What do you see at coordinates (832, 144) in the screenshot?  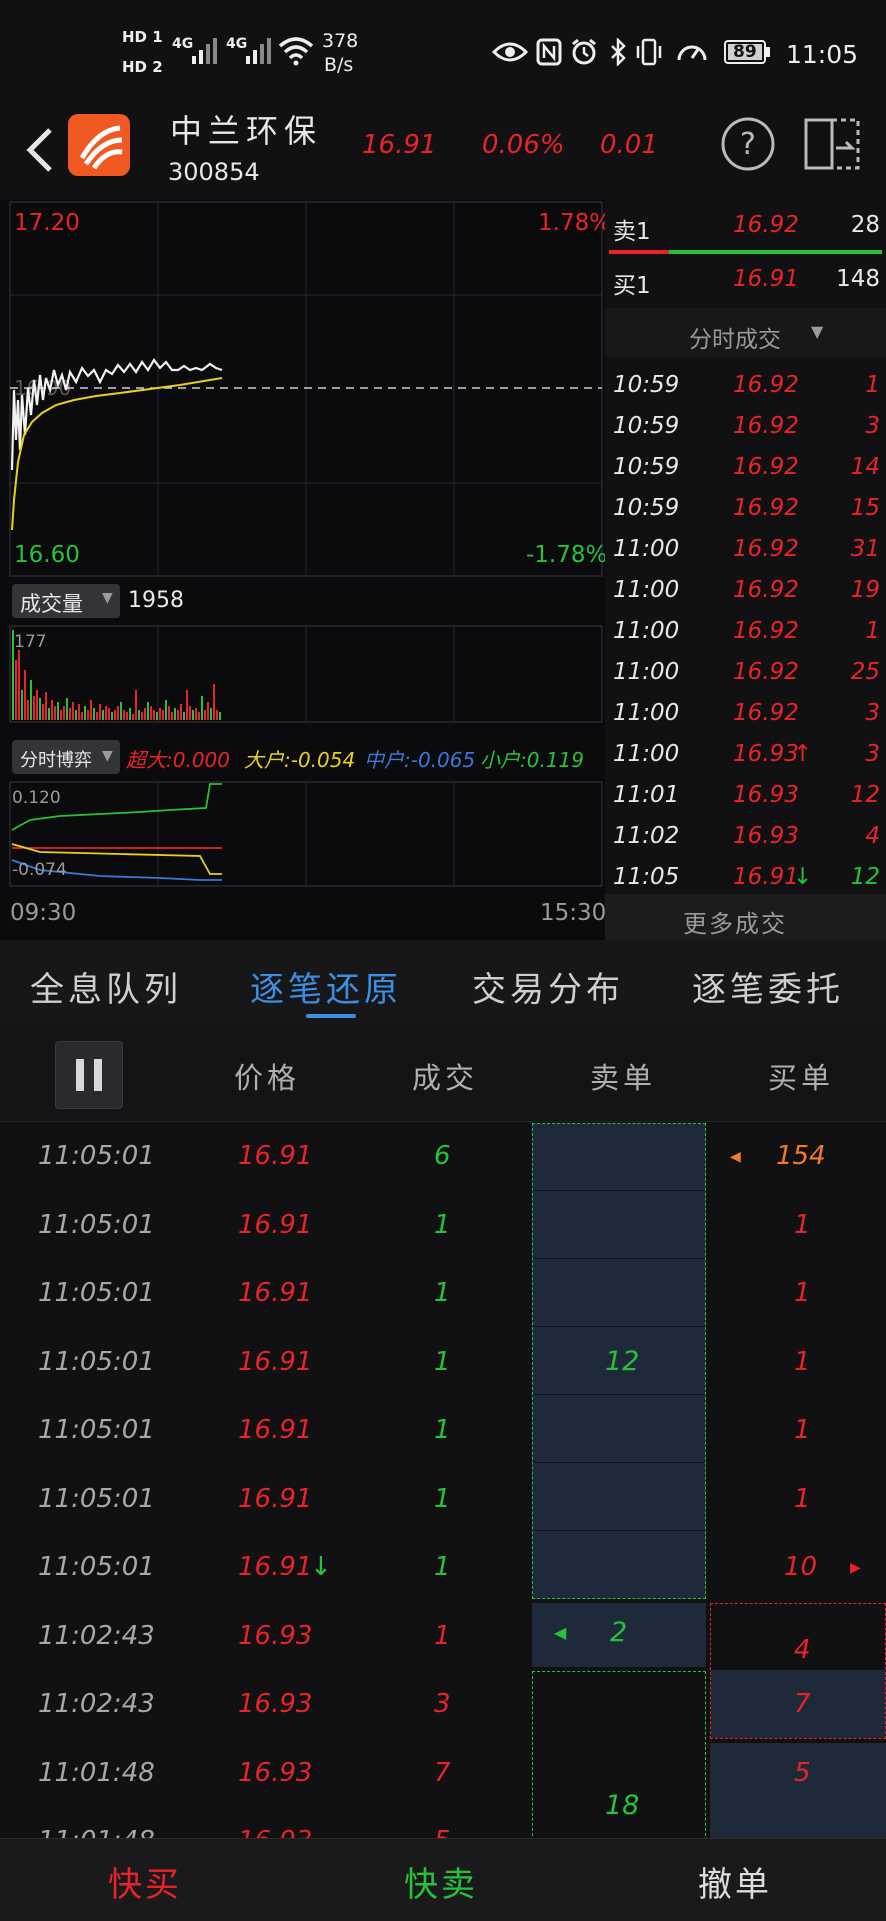 I see `switch-layout-button` at bounding box center [832, 144].